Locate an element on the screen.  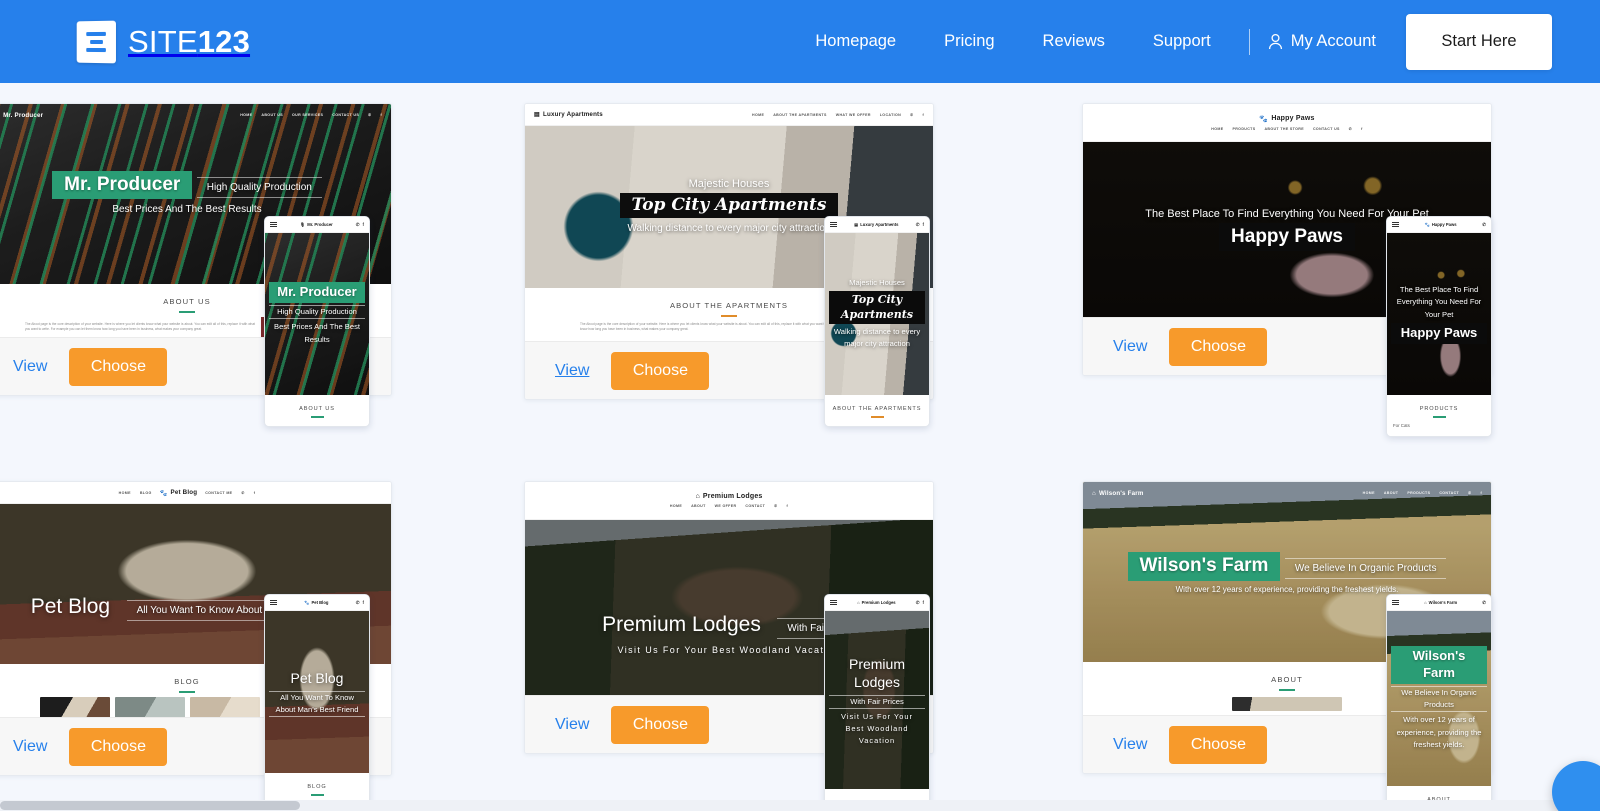
preview-nav-item: ABOUT is located at coordinates (1391, 493).